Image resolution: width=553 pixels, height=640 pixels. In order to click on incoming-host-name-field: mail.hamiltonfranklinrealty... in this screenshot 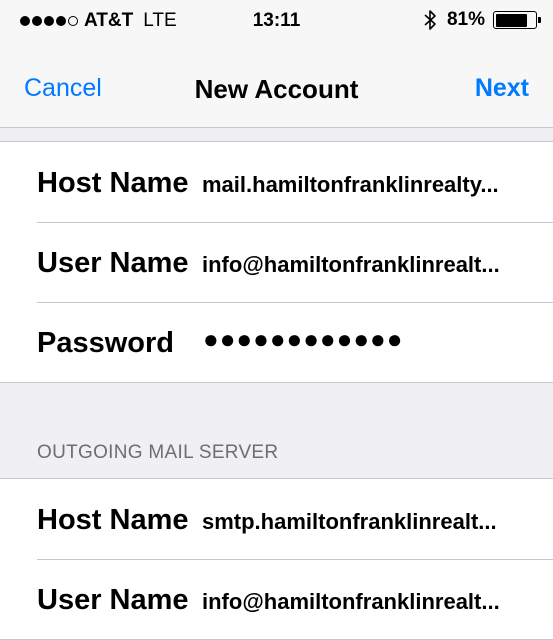, I will do `click(350, 185)`.